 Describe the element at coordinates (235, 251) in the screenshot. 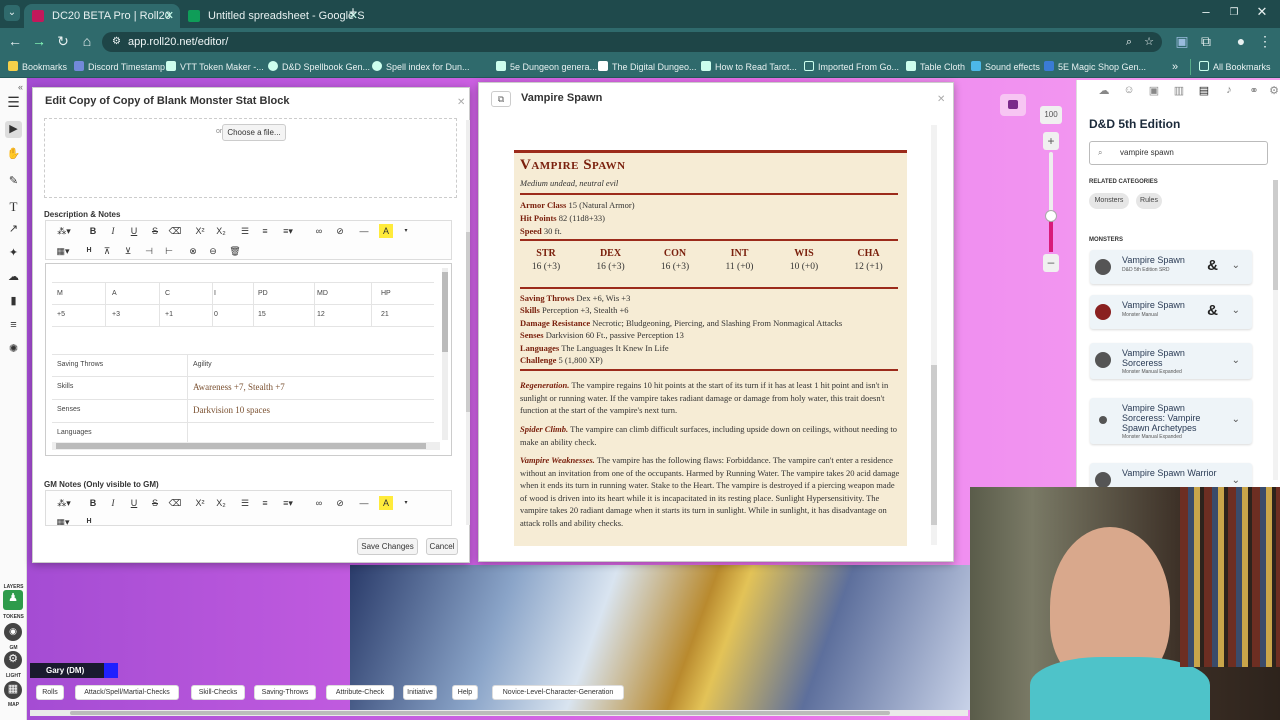

I see `delete-table-icon: 🗑` at that location.